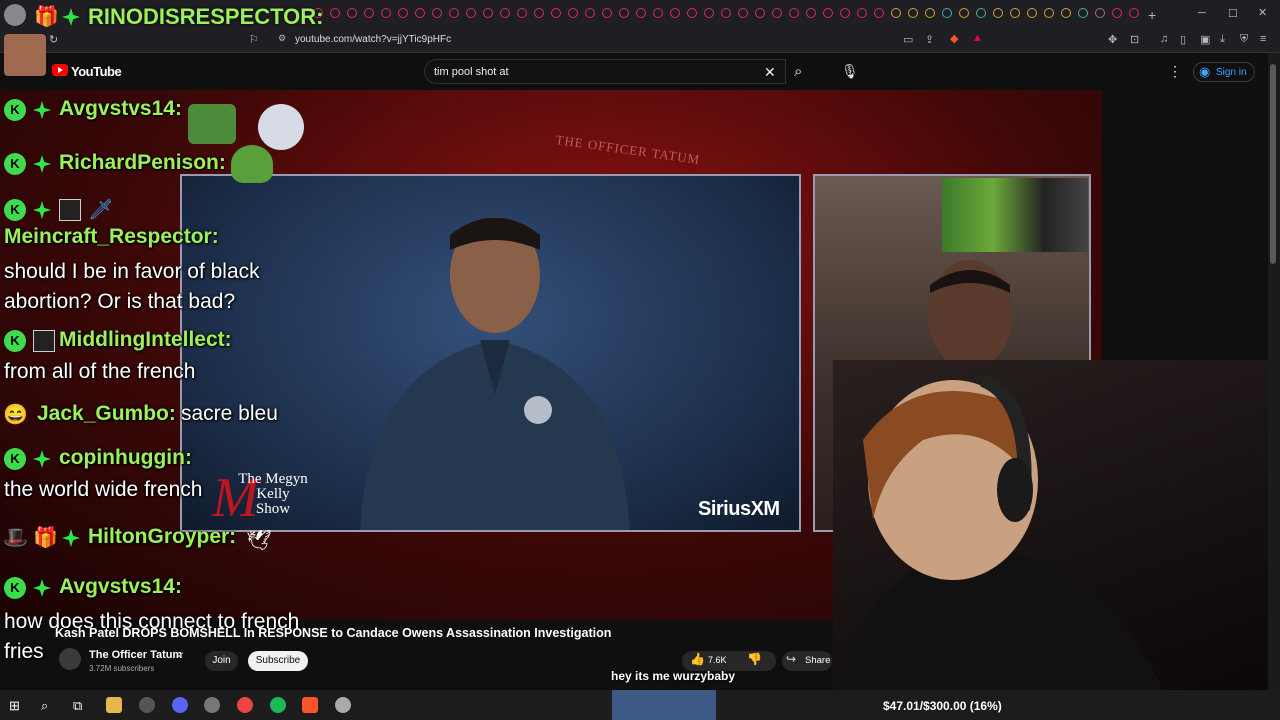 Image resolution: width=1280 pixels, height=720 pixels. I want to click on new-tab-icon: +, so click(1152, 15).